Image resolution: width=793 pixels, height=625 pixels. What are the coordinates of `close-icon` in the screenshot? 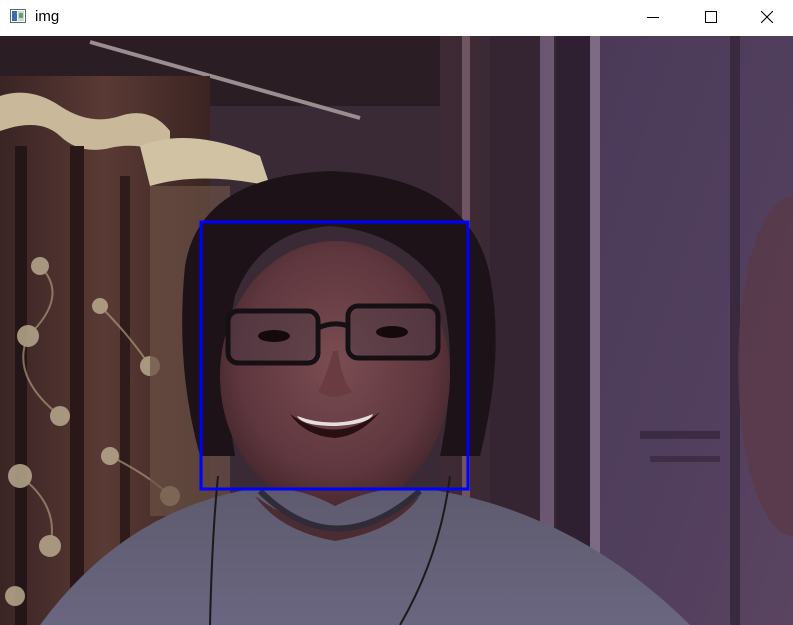 It's located at (766, 17).